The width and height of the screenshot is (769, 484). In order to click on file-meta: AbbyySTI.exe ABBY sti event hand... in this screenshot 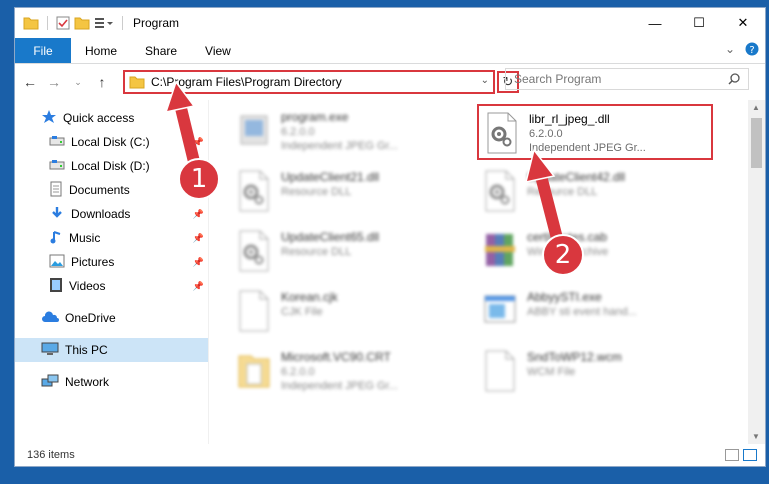, I will do `click(582, 304)`.